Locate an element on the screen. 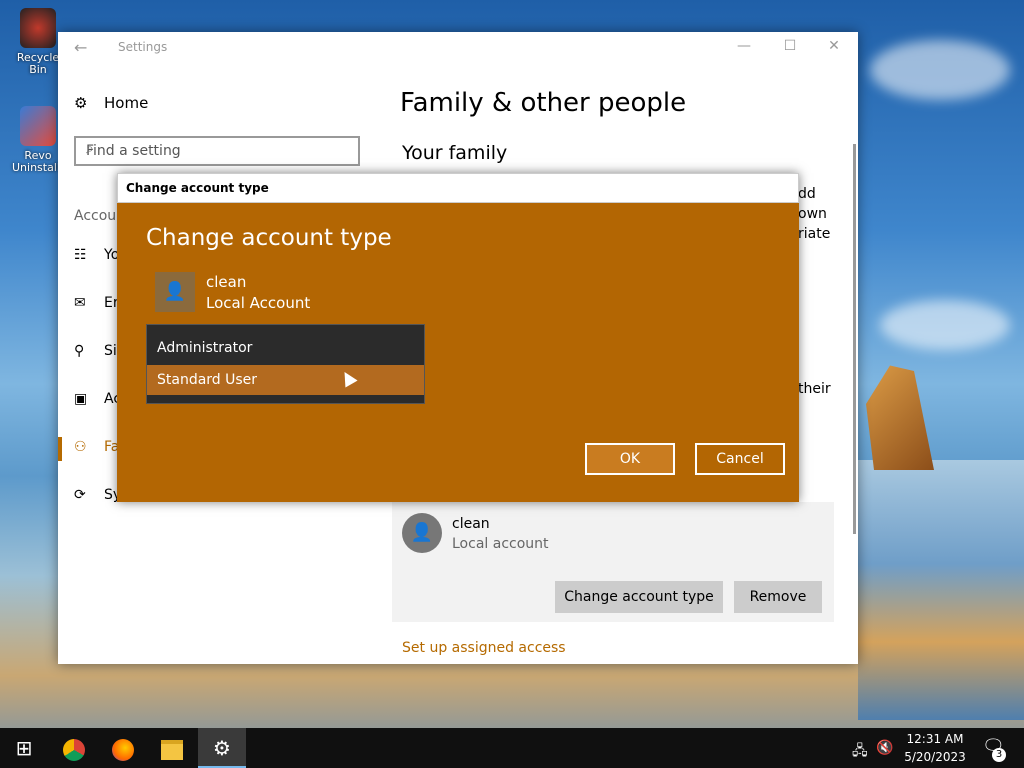 The height and width of the screenshot is (768, 1024). scrollbar is located at coordinates (854, 339).